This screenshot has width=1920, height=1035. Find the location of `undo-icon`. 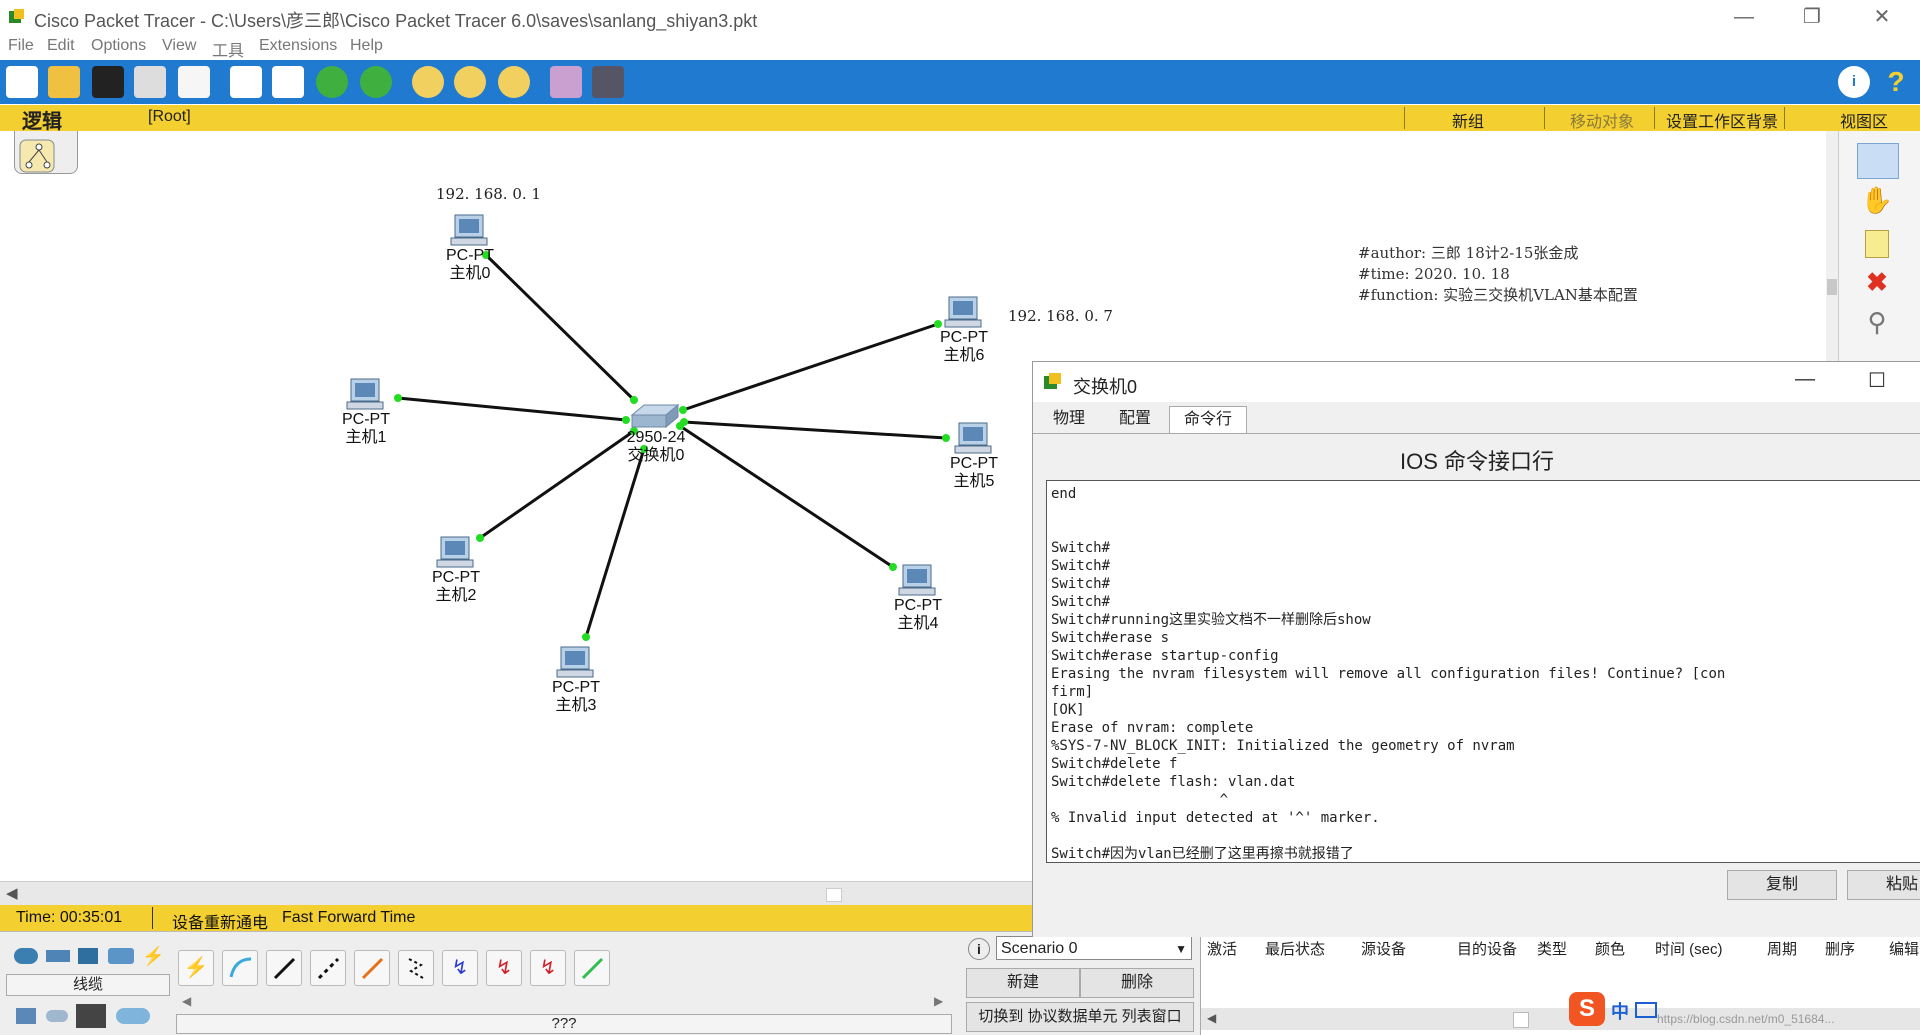

undo-icon is located at coordinates (332, 82).